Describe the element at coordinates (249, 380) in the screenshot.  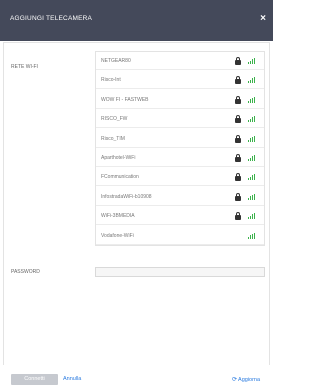
I see `refresh-label: Aggiorna` at that location.